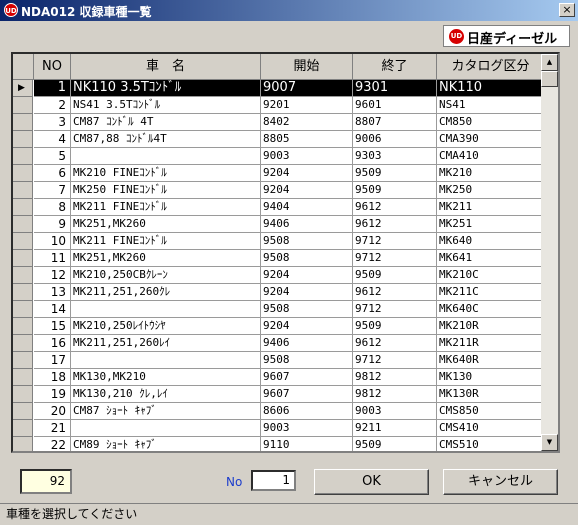 This screenshot has height=525, width=578. Describe the element at coordinates (549, 62) in the screenshot. I see `scroll-up-button: ▲` at that location.